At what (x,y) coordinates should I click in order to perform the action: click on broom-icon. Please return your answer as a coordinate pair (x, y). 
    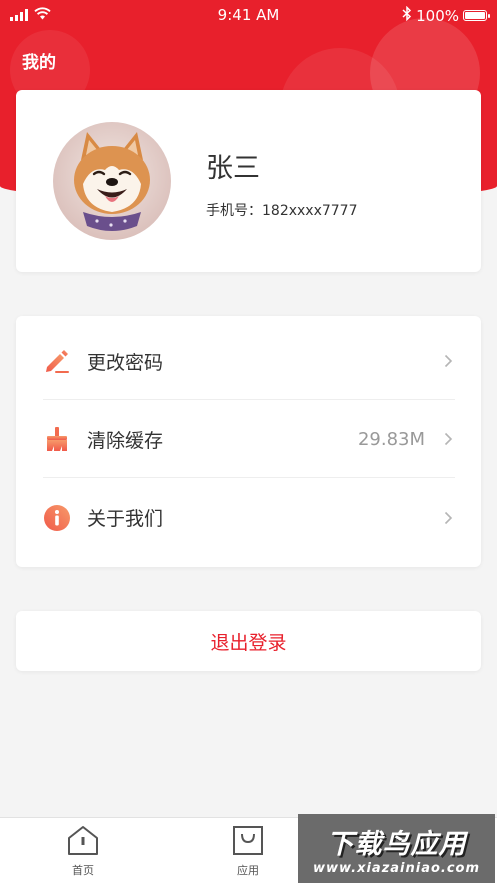
    Looking at the image, I should click on (57, 439).